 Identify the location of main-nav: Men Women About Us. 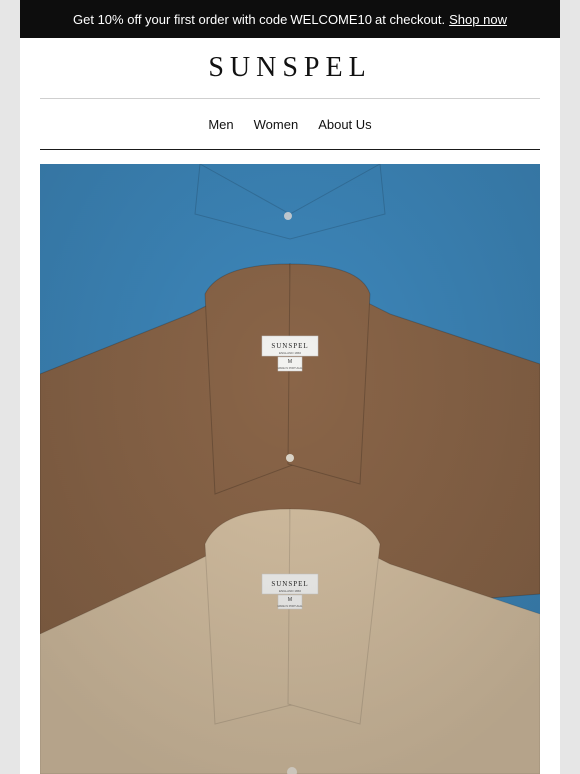
(290, 124).